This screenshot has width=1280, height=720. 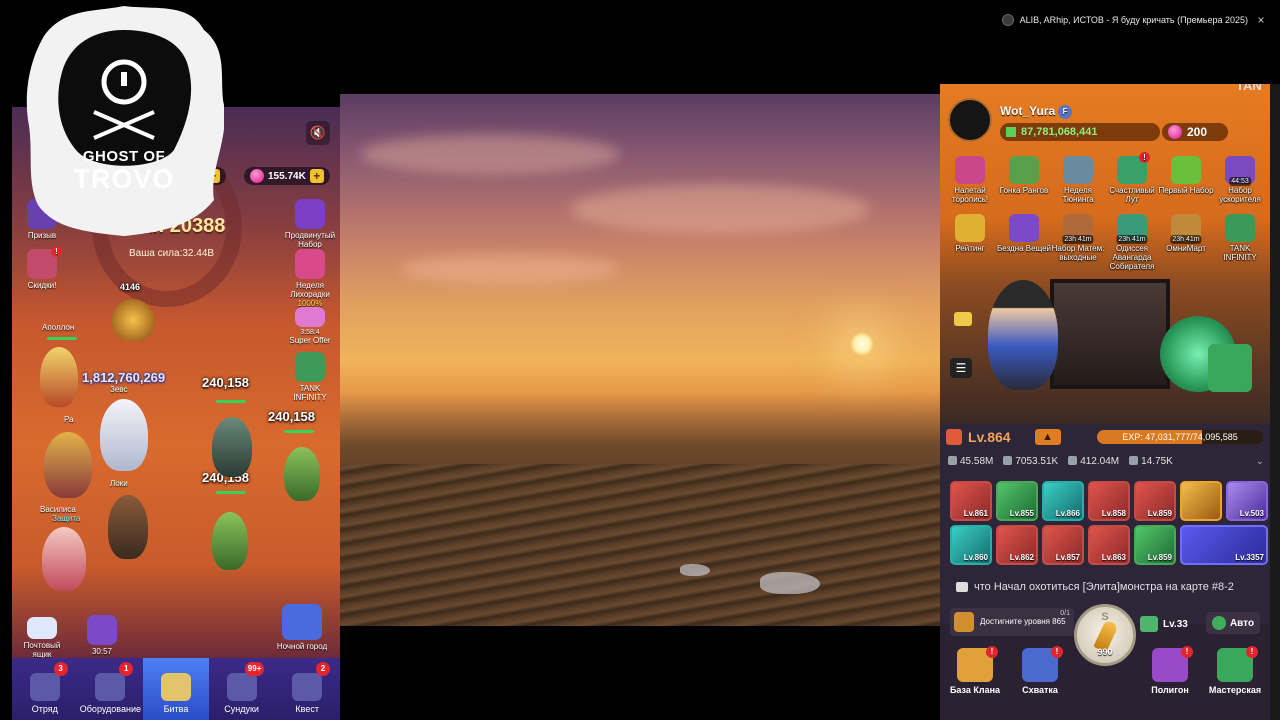 What do you see at coordinates (975, 673) in the screenshot?
I see `clan-base-button: ! База Клана` at bounding box center [975, 673].